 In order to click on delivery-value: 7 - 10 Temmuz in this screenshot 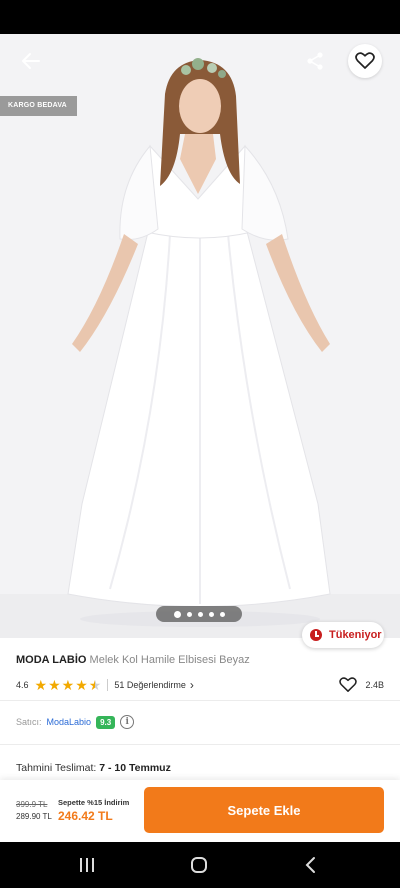, I will do `click(135, 768)`.